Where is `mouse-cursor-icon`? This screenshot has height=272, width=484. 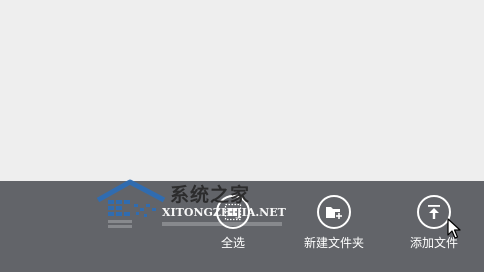
mouse-cursor-icon is located at coordinates (454, 228).